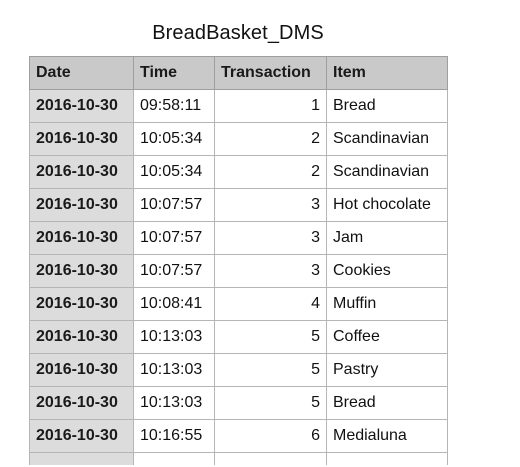 The width and height of the screenshot is (520, 467). I want to click on time-cell: 09:58:11, so click(174, 106).